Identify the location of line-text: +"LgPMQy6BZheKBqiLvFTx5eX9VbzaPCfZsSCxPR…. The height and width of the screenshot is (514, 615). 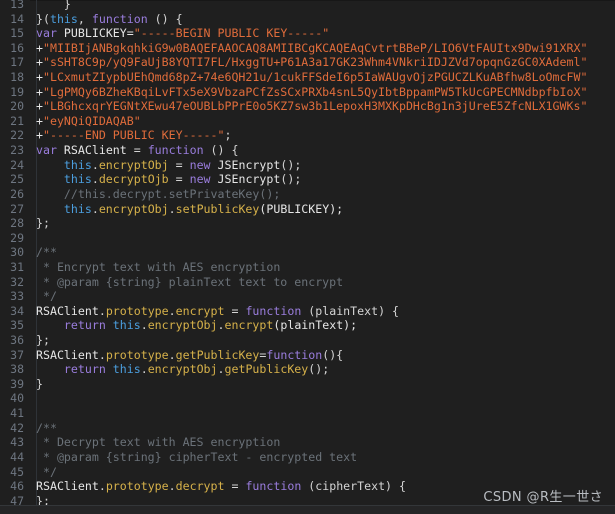
(322, 92).